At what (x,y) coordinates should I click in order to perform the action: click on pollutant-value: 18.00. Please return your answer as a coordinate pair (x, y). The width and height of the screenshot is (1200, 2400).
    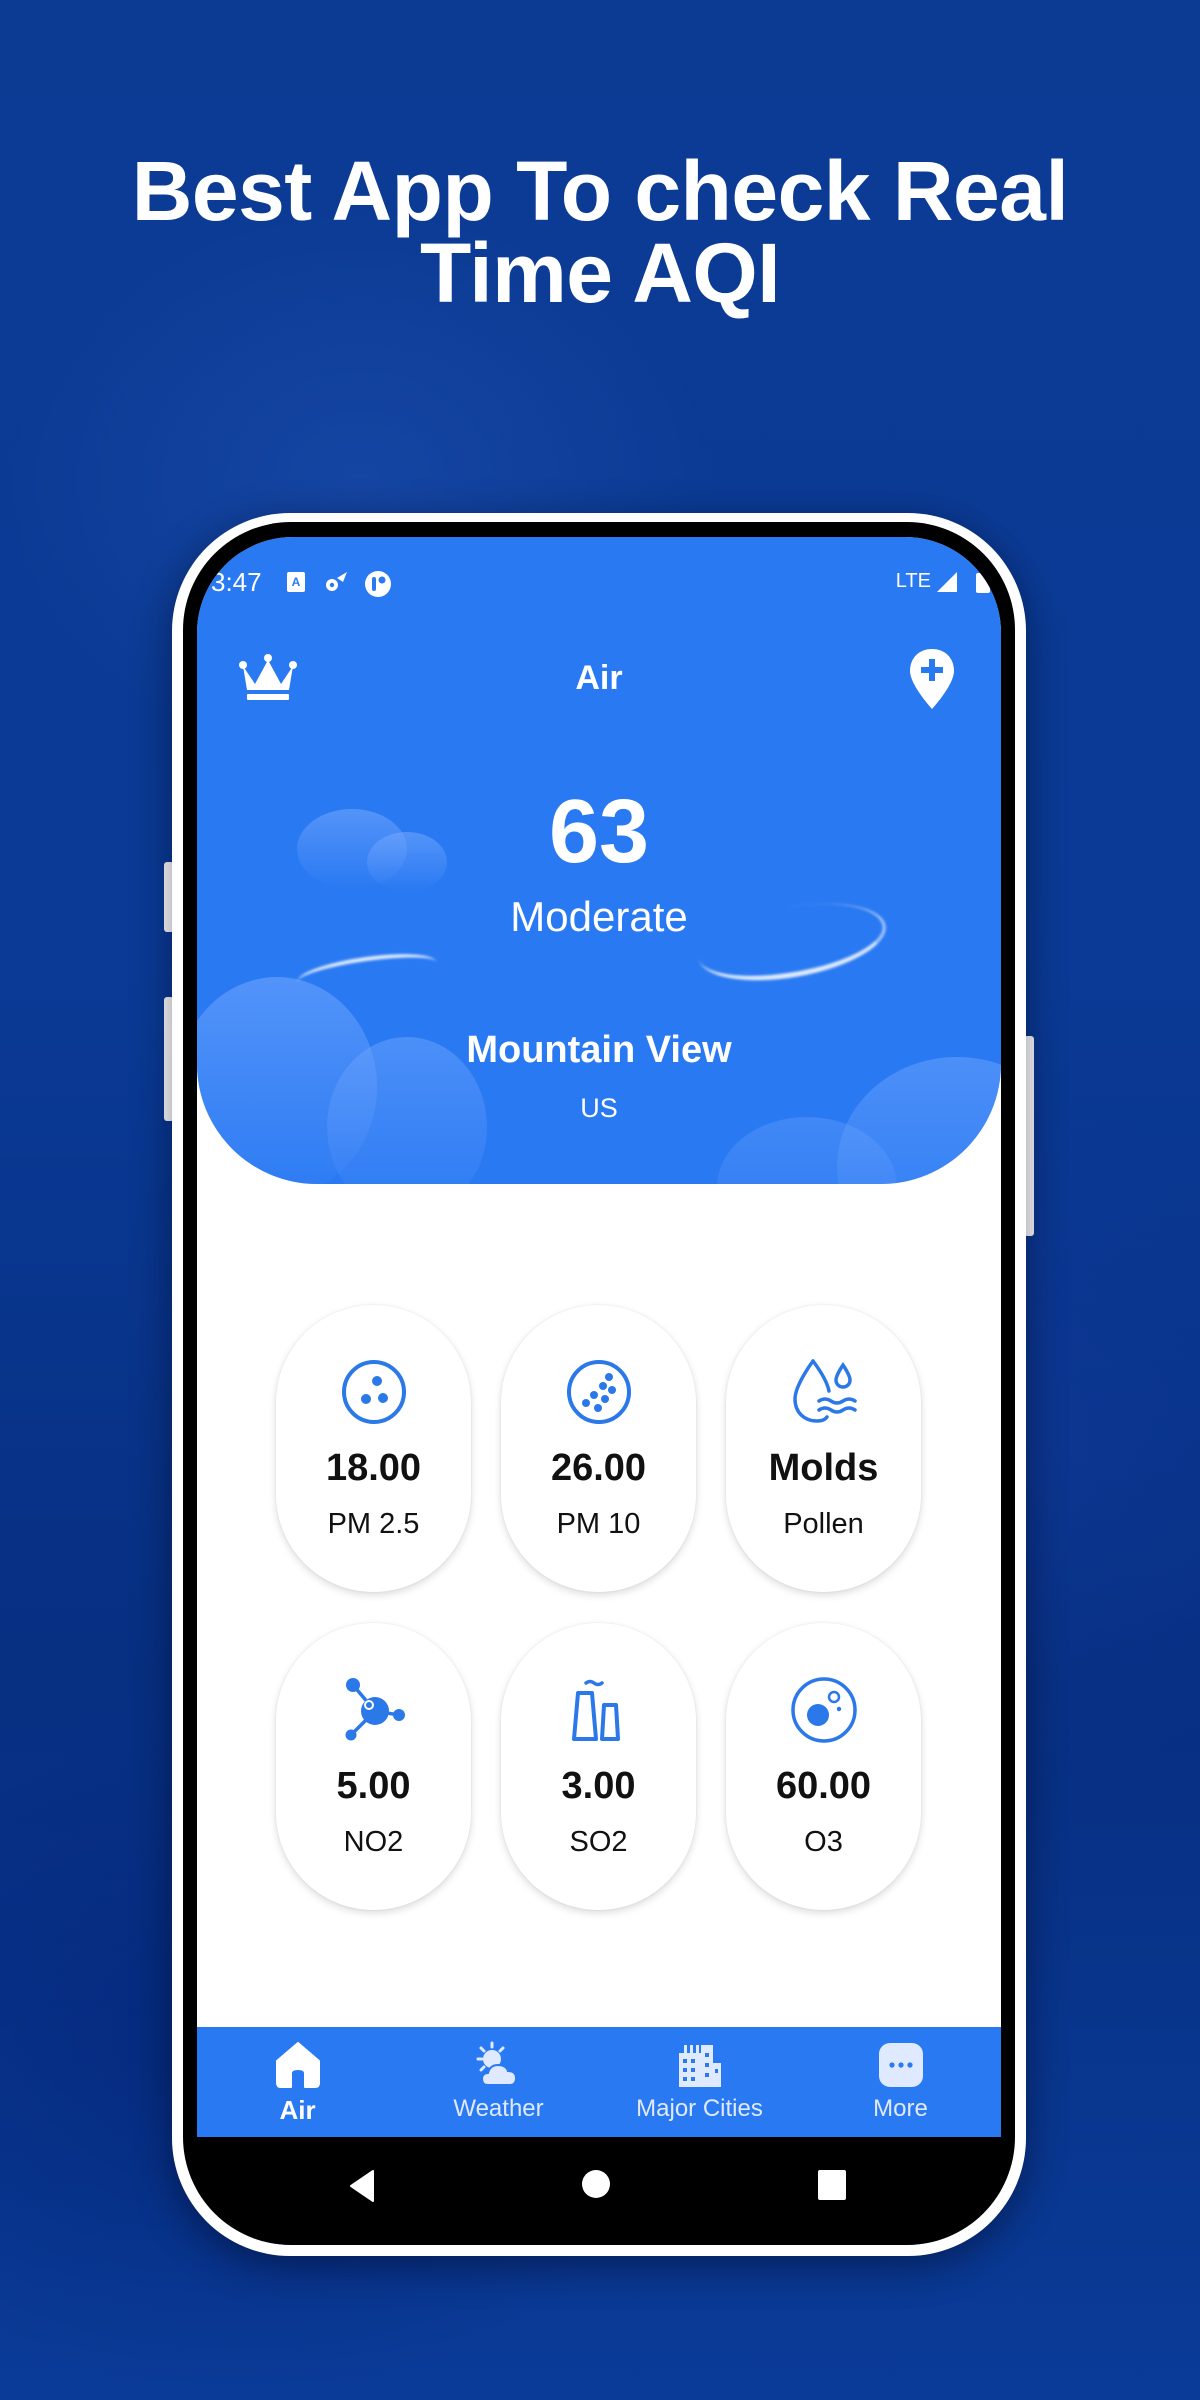
    Looking at the image, I should click on (373, 1468).